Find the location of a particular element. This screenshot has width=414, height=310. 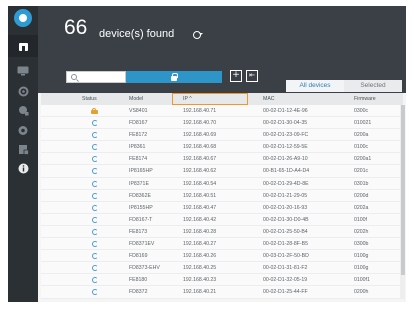

cell-firmware: 0200a is located at coordinates (361, 135).